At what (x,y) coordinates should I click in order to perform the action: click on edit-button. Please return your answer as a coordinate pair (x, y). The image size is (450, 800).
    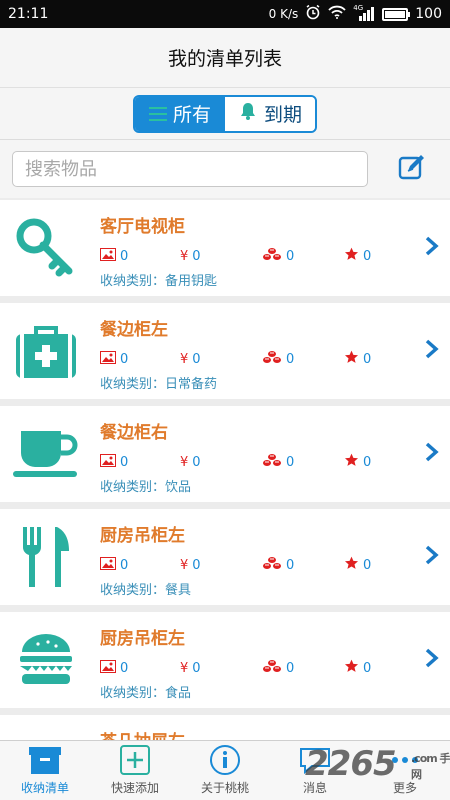
    Looking at the image, I should click on (412, 169).